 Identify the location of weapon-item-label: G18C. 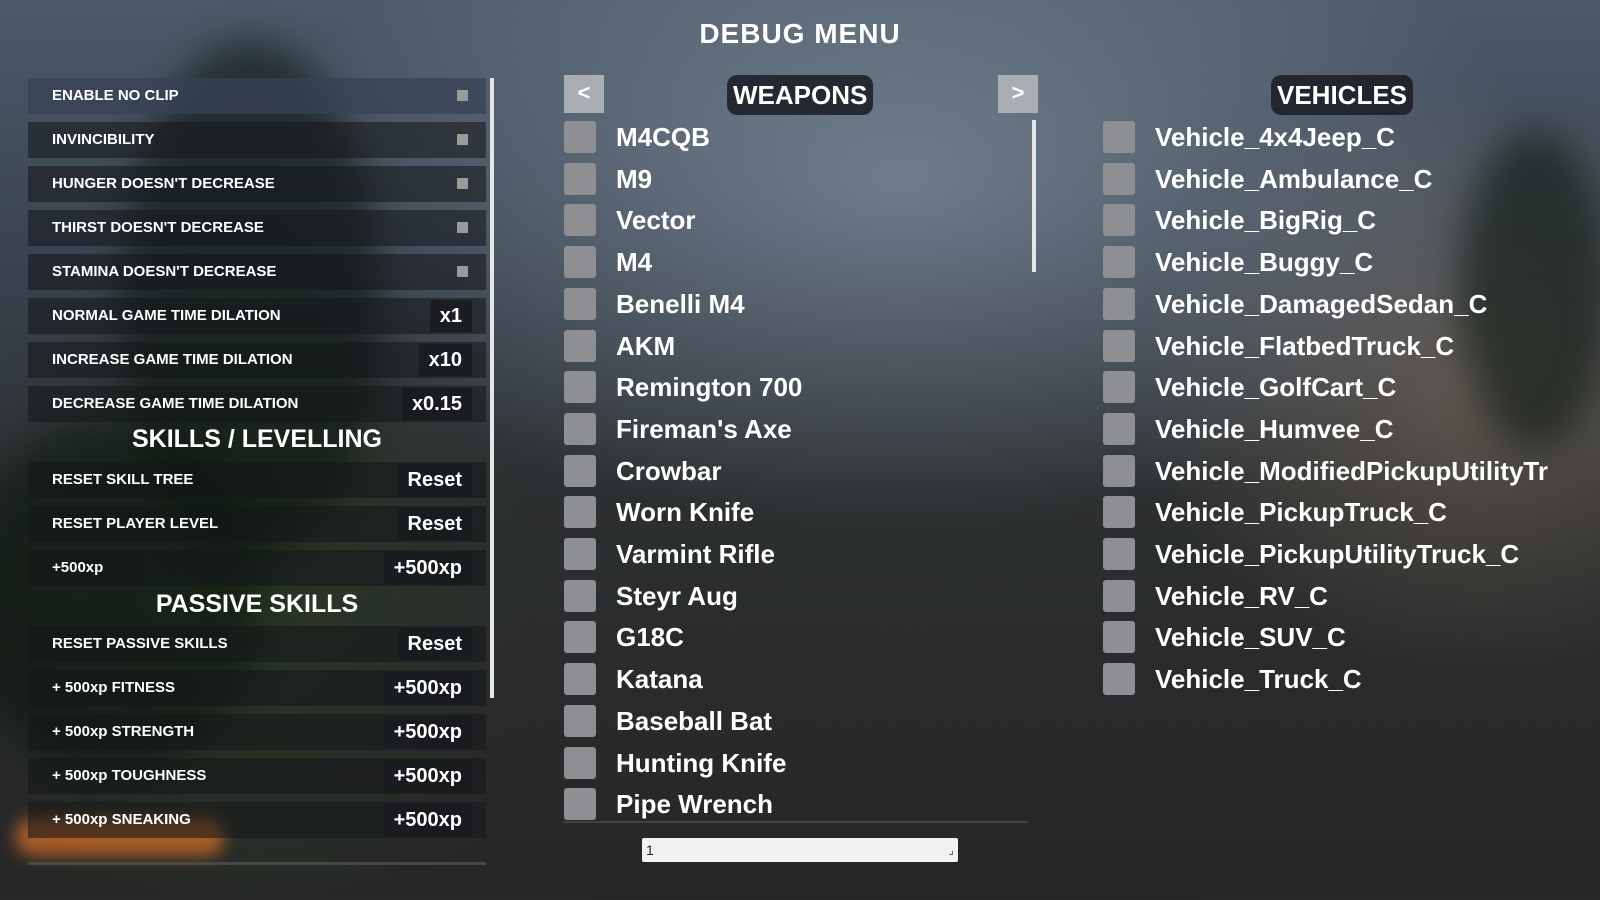
(650, 637).